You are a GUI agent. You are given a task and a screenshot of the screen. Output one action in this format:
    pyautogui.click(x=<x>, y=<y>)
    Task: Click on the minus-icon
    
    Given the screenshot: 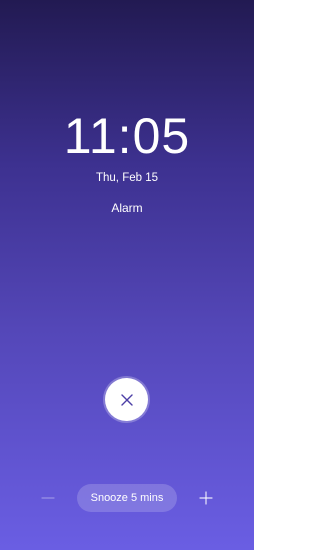 What is the action you would take?
    pyautogui.click(x=48, y=498)
    